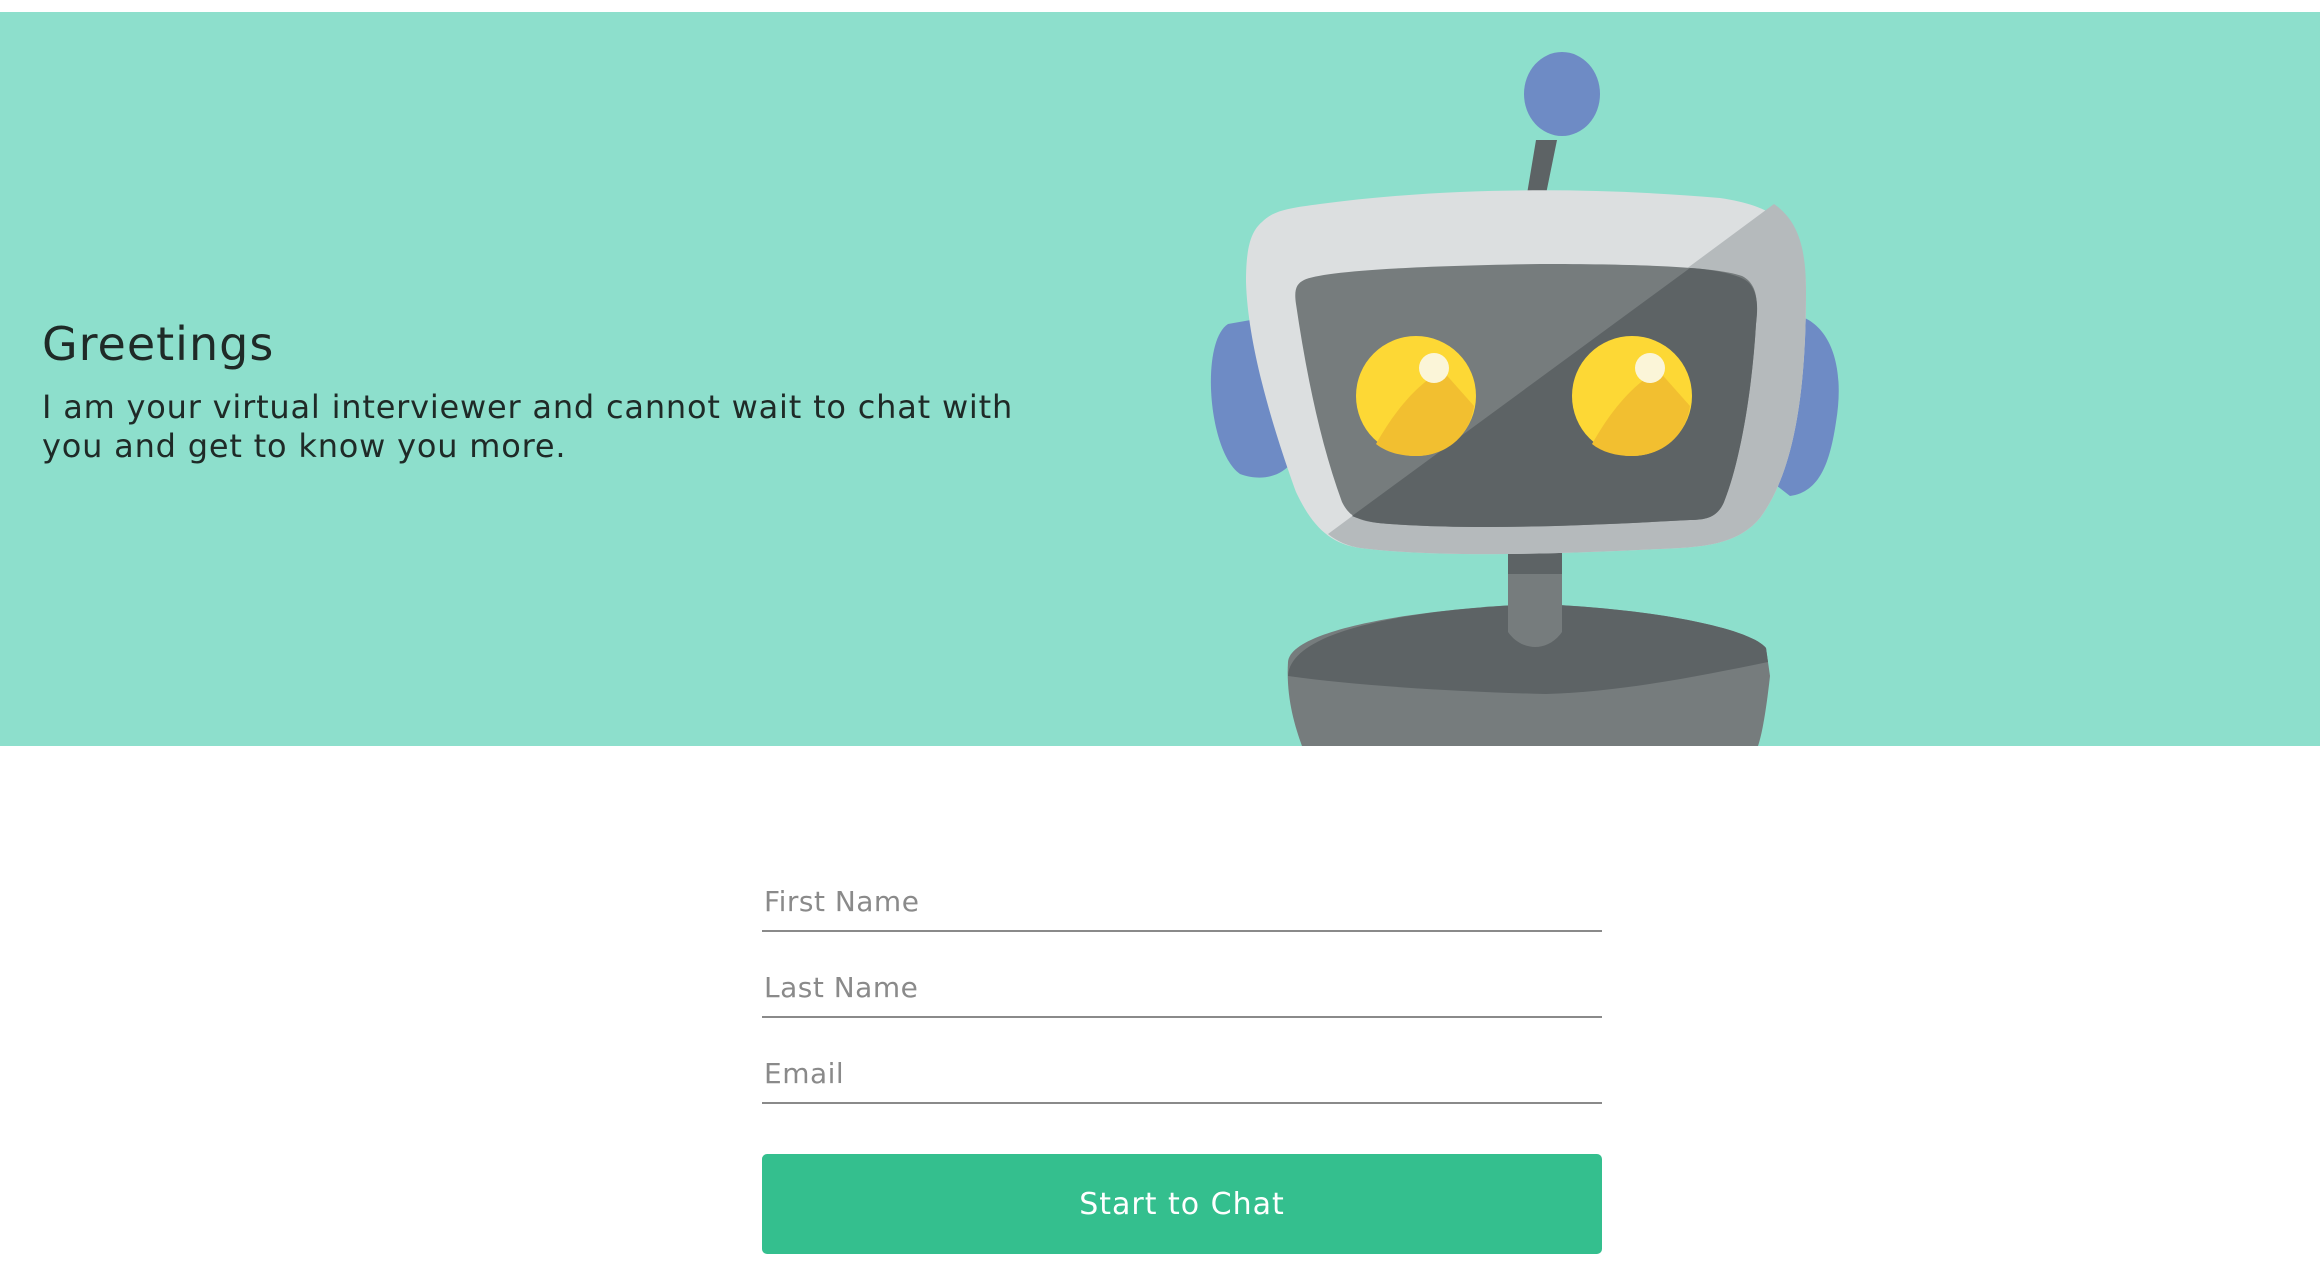 The height and width of the screenshot is (1288, 2320). Describe the element at coordinates (1179, 901) in the screenshot. I see `first-name-input` at that location.